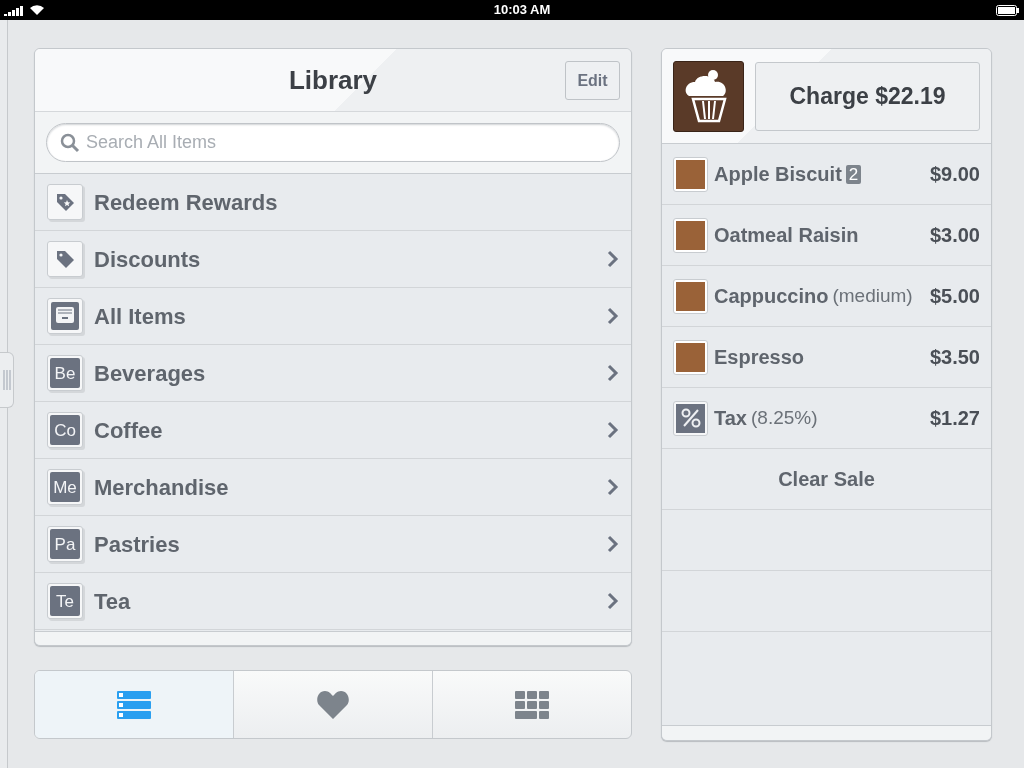 The image size is (1024, 768). Describe the element at coordinates (65, 316) in the screenshot. I see `drawer-icon` at that location.